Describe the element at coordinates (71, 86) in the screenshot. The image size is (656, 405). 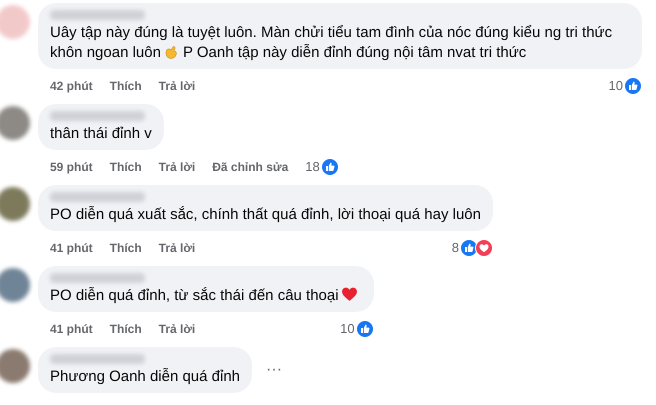
I see `comment-time: 42 phút` at that location.